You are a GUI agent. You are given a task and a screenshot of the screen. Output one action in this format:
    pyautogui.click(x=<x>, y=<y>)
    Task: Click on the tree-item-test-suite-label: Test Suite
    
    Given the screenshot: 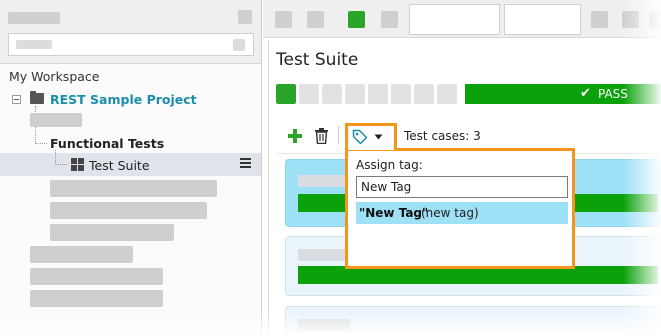 What is the action you would take?
    pyautogui.click(x=119, y=165)
    